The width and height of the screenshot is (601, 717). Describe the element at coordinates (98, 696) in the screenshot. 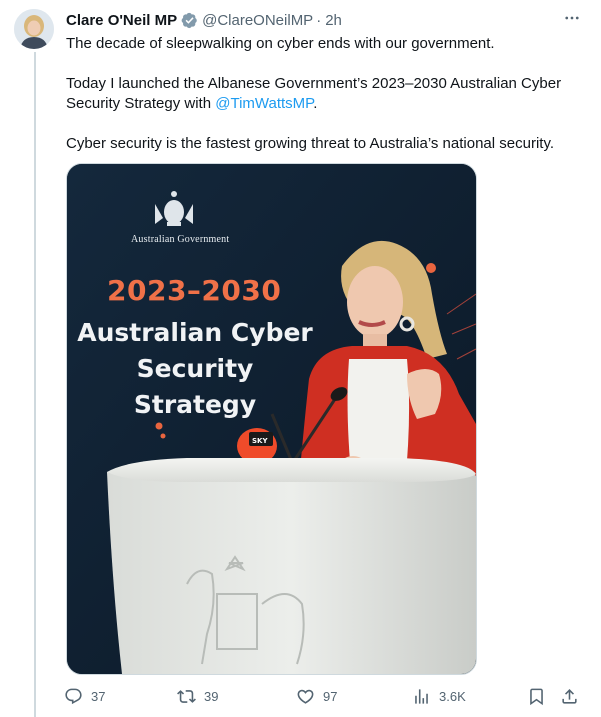

I see `reply-count: 37` at that location.